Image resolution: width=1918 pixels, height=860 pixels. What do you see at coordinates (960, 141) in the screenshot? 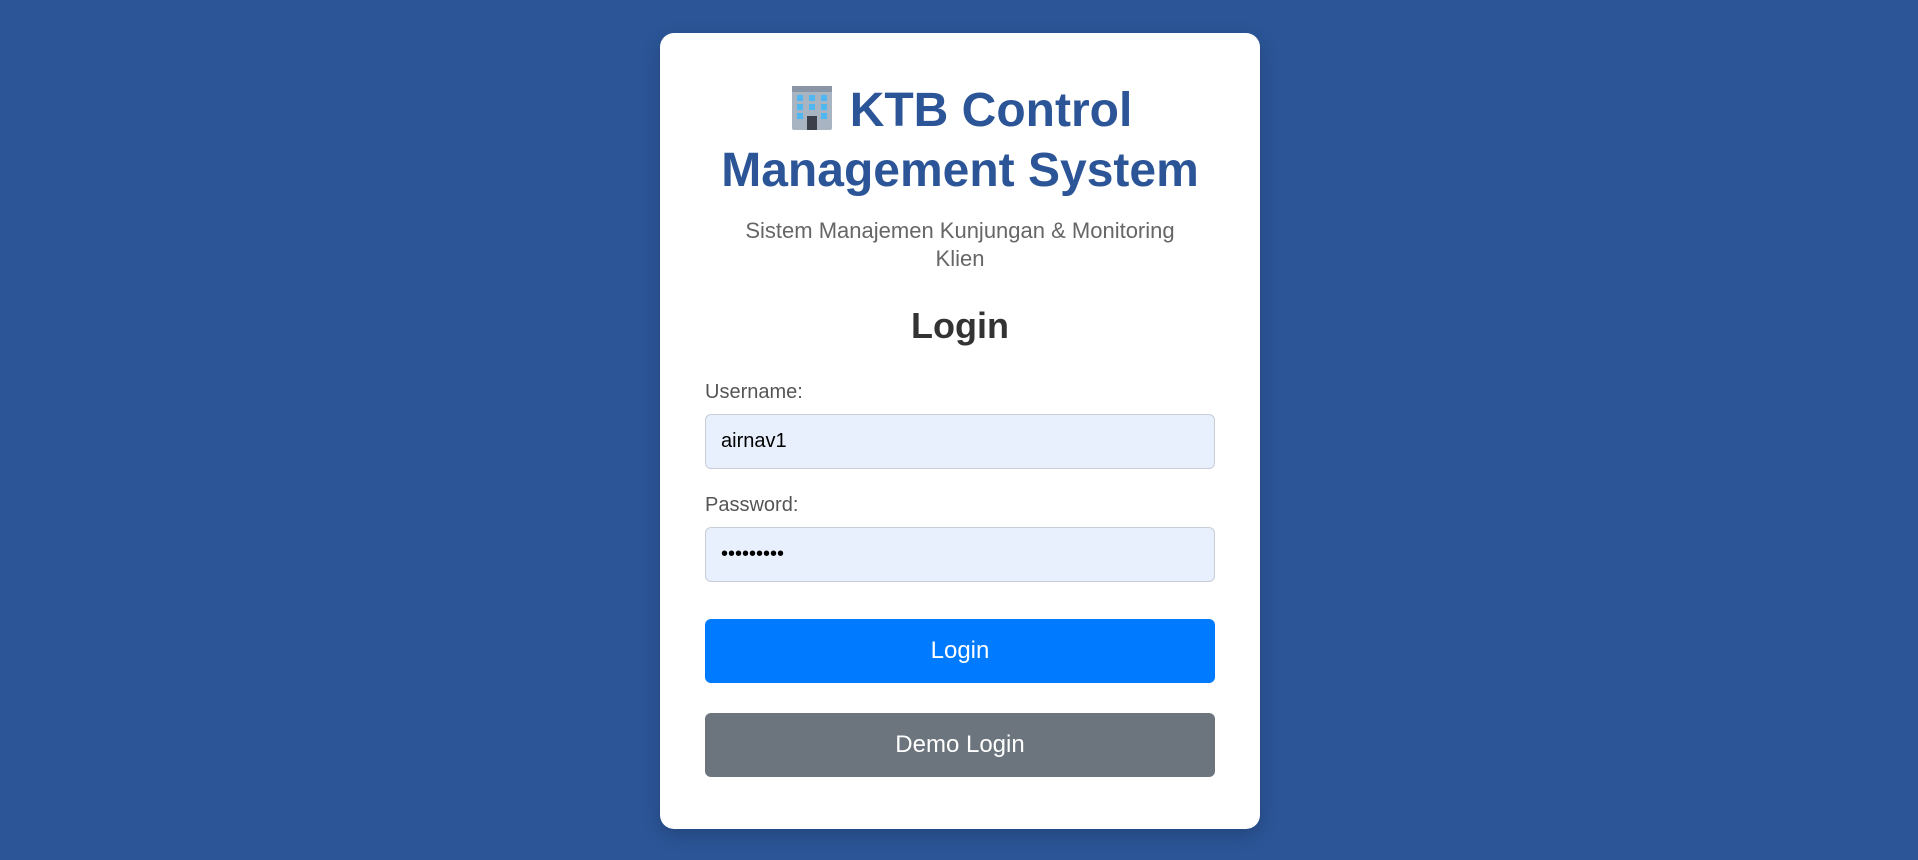
I see `page-title: KTB Control Management System` at bounding box center [960, 141].